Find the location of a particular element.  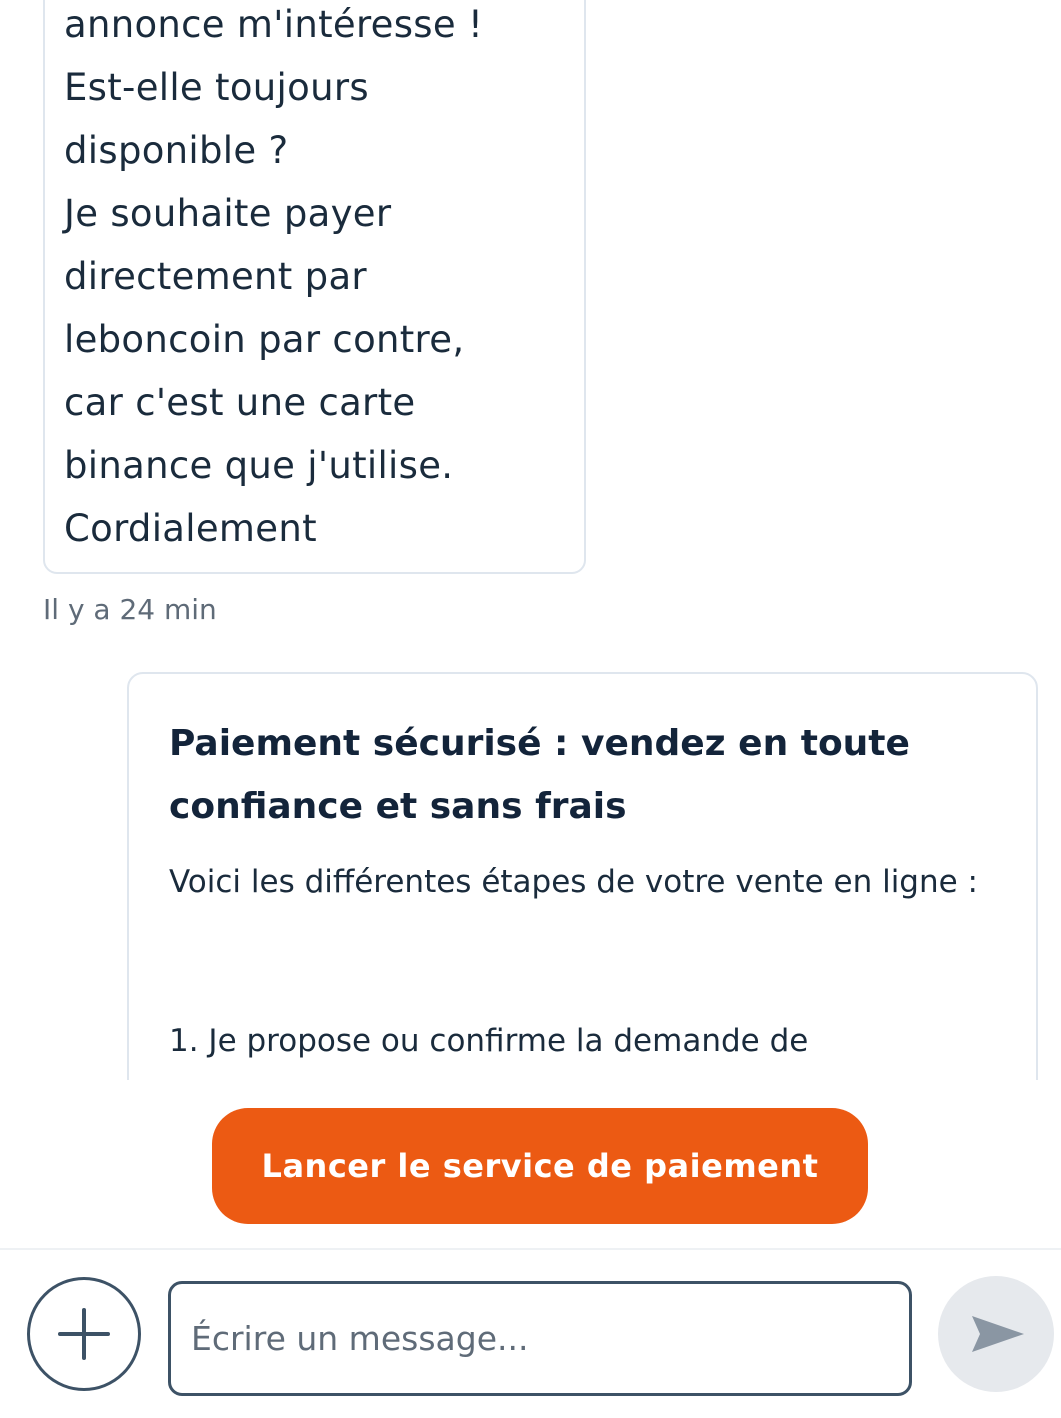

launch-payment-button: Lancer le service de paiement is located at coordinates (540, 1166).